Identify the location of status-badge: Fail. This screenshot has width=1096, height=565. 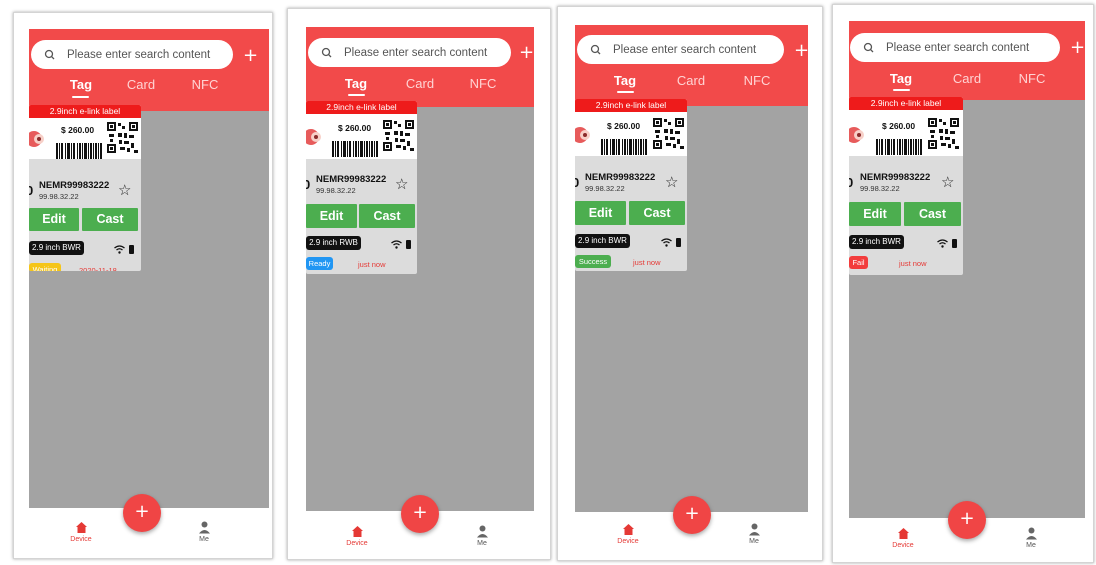
(858, 262).